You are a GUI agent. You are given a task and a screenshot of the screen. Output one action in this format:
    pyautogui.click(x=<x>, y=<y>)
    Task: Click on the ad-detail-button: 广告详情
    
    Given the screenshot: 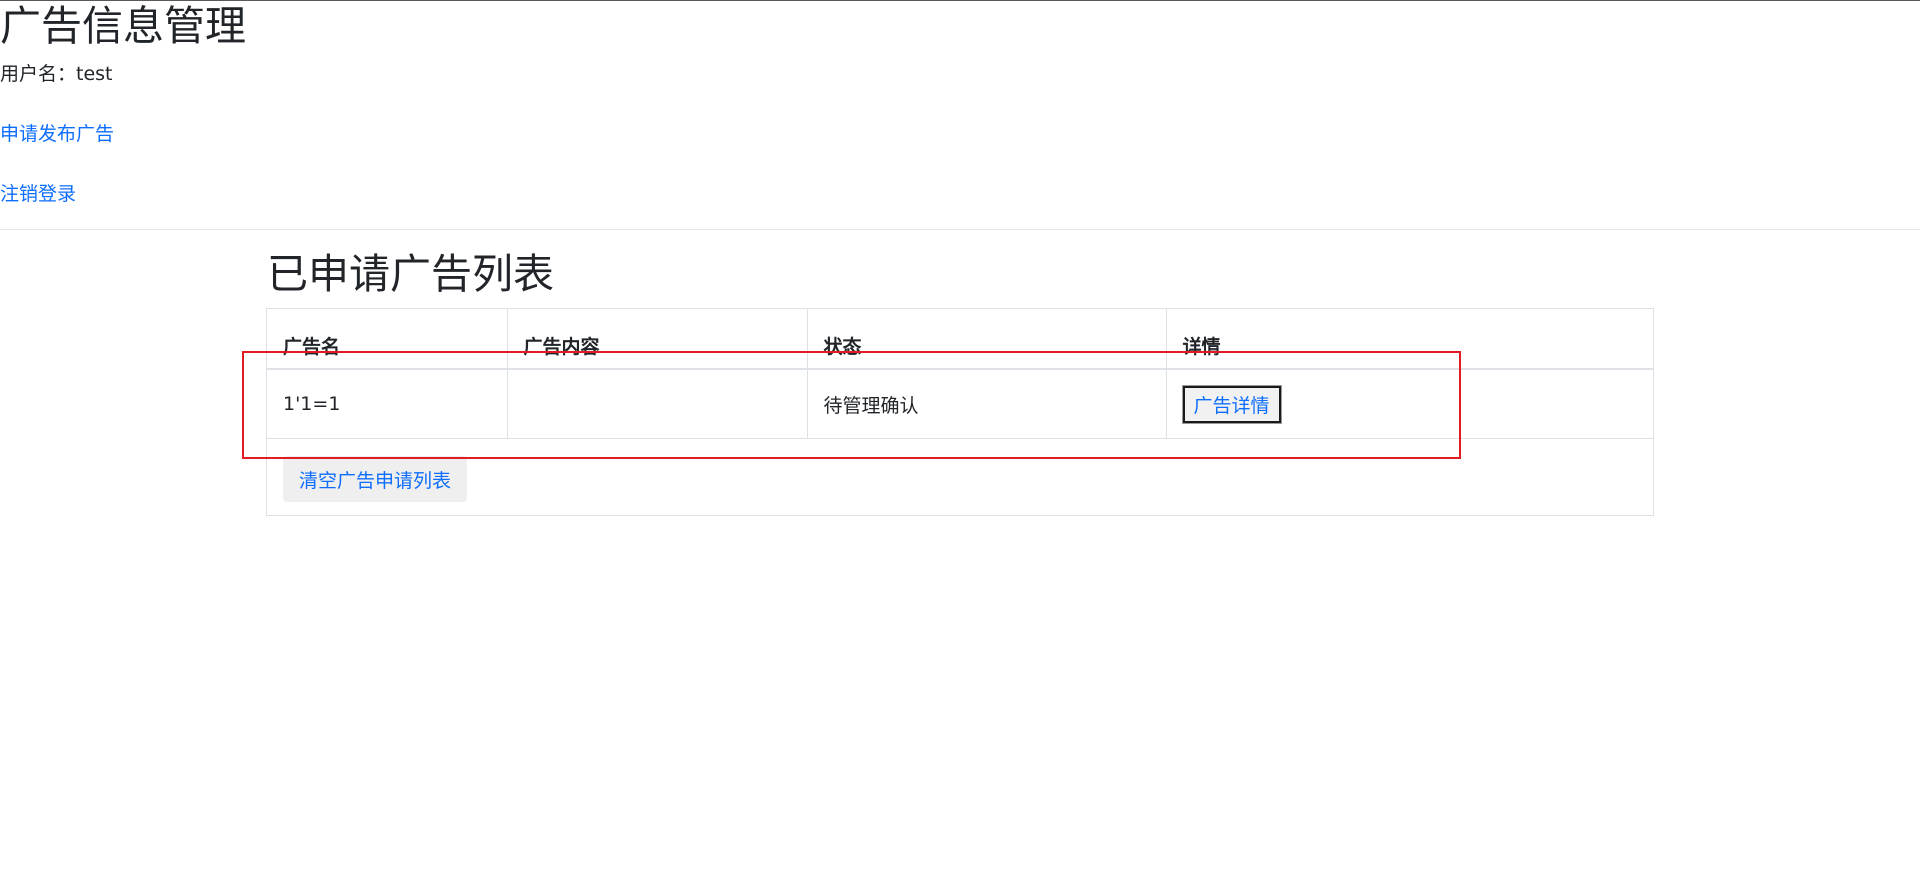 What is the action you would take?
    pyautogui.click(x=1231, y=404)
    